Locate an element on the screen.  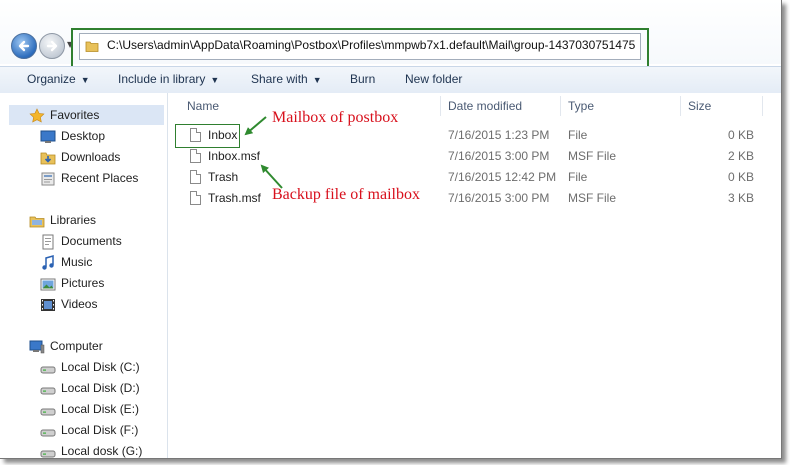
inbox-highlight-box is located at coordinates (207, 136).